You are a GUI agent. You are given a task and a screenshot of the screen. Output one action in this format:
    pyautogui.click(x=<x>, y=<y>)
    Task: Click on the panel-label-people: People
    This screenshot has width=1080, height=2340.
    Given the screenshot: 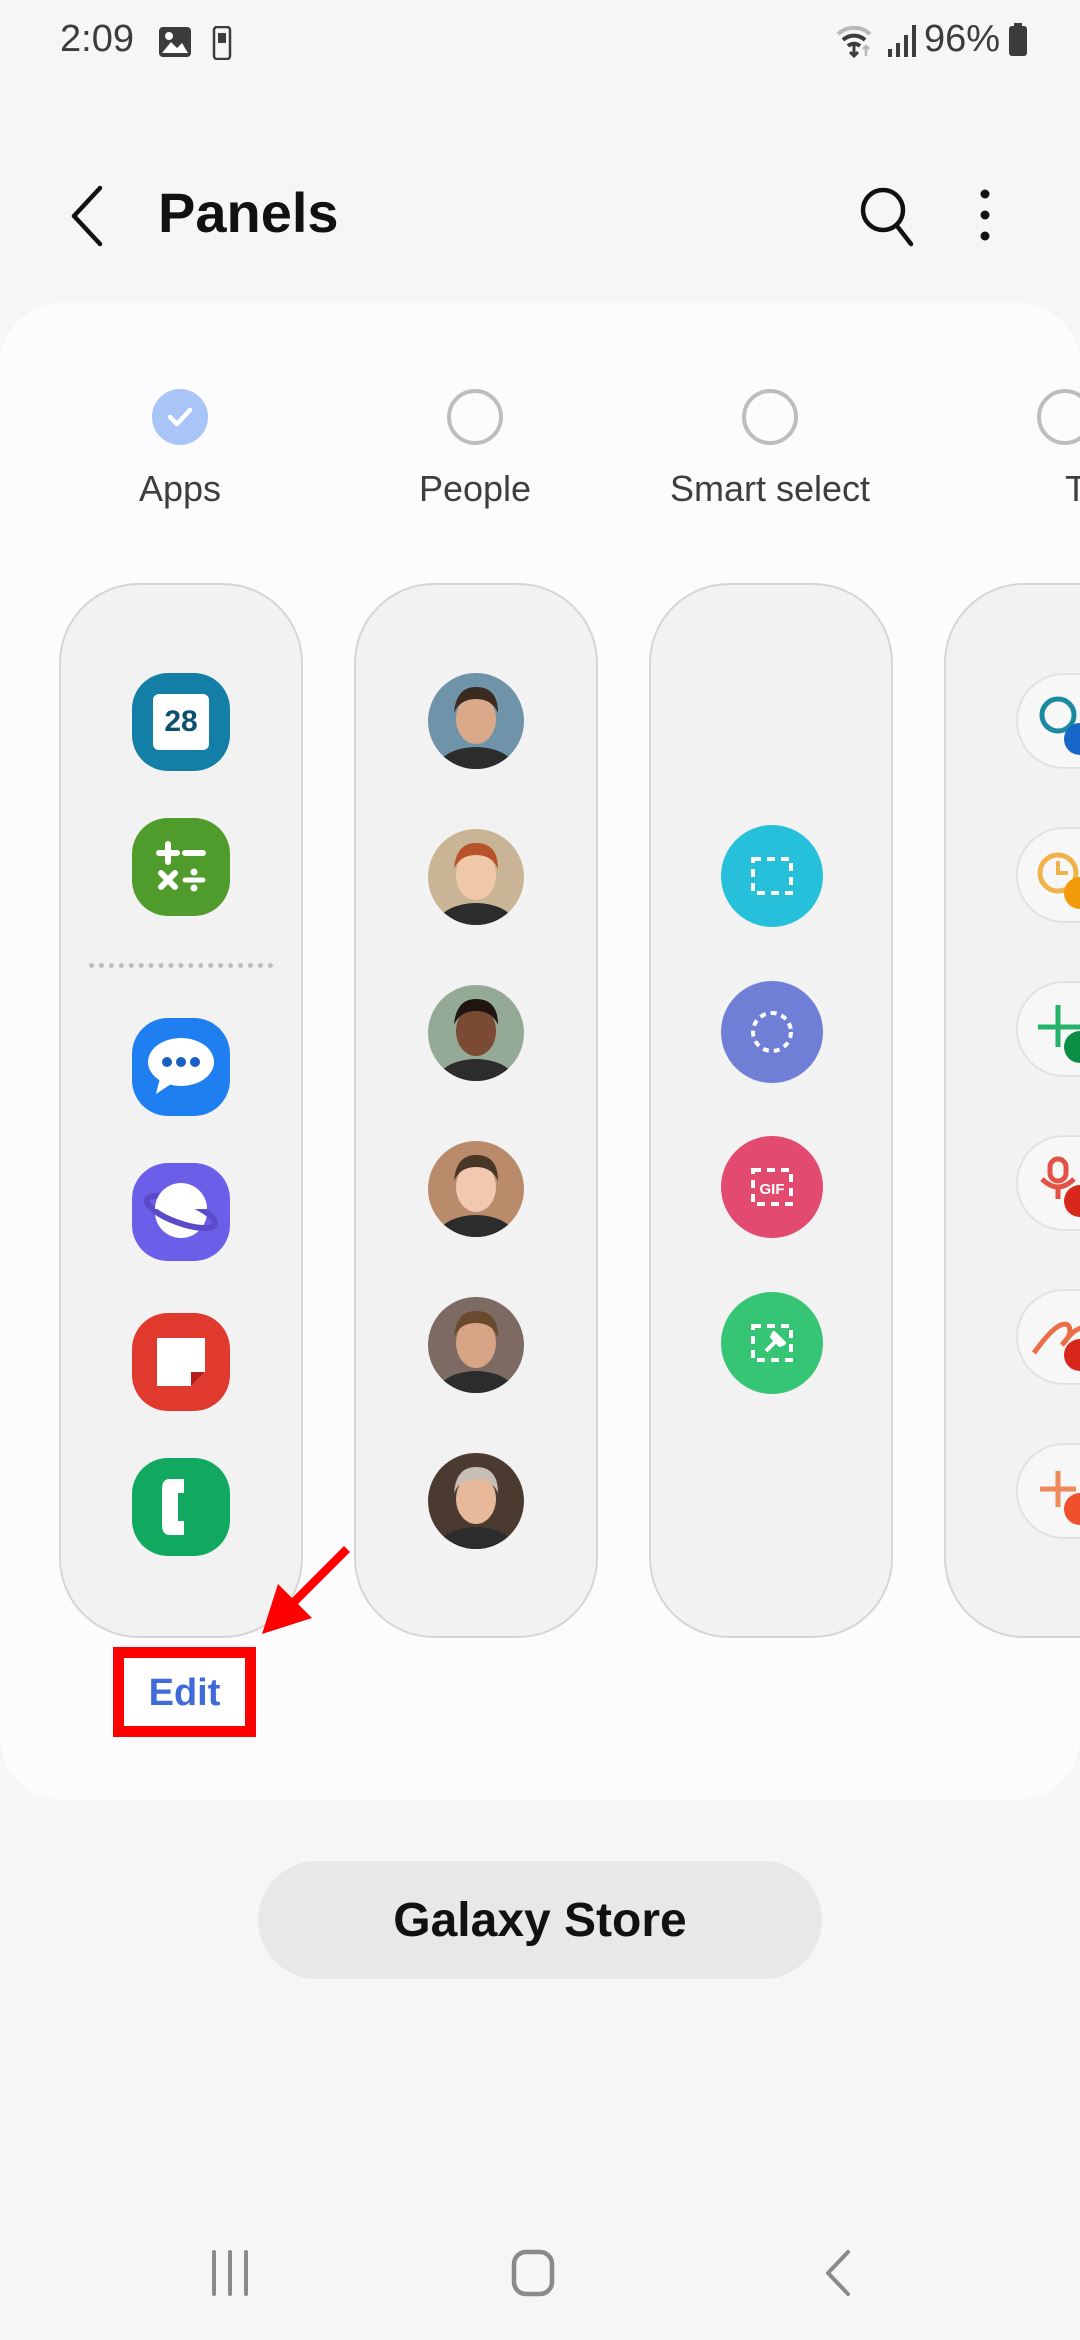 What is the action you would take?
    pyautogui.click(x=475, y=488)
    